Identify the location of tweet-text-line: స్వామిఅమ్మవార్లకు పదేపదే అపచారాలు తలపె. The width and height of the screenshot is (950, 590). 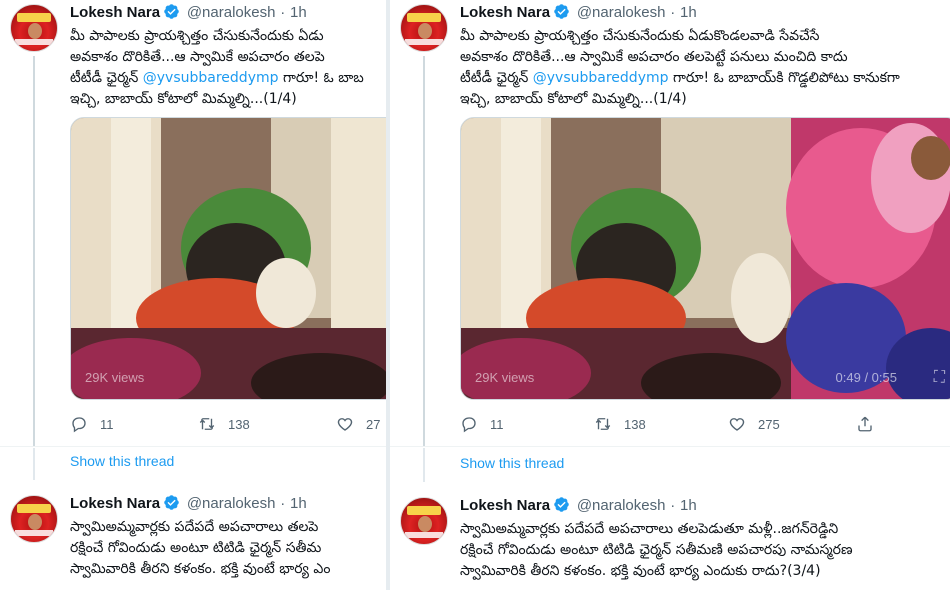
(194, 527).